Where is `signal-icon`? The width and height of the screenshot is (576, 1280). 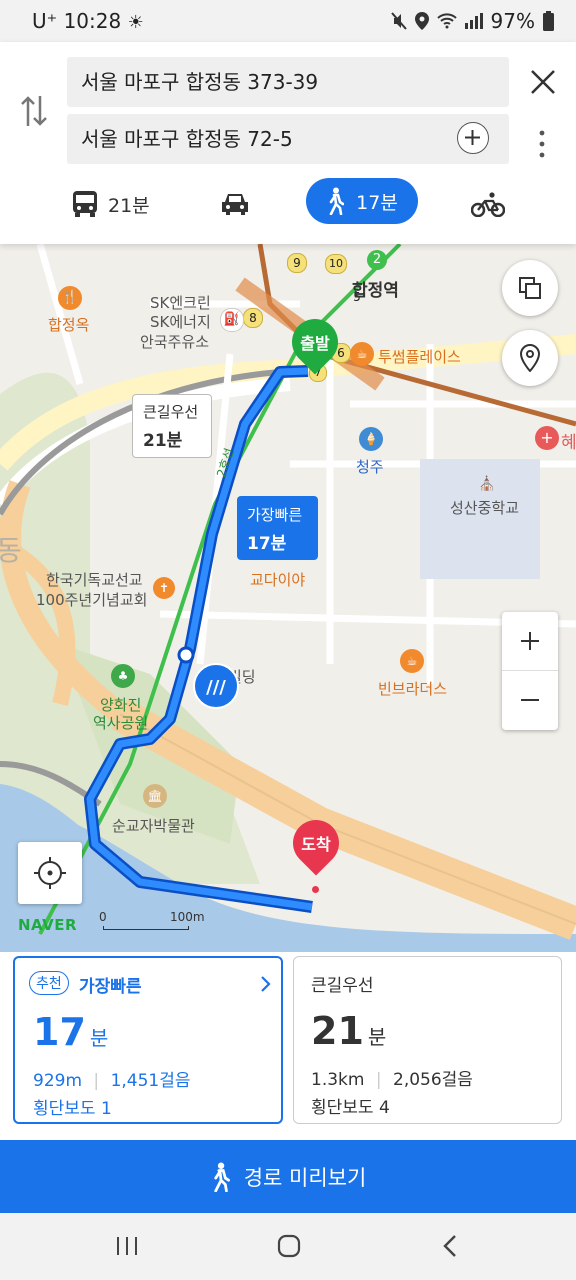
signal-icon is located at coordinates (473, 21).